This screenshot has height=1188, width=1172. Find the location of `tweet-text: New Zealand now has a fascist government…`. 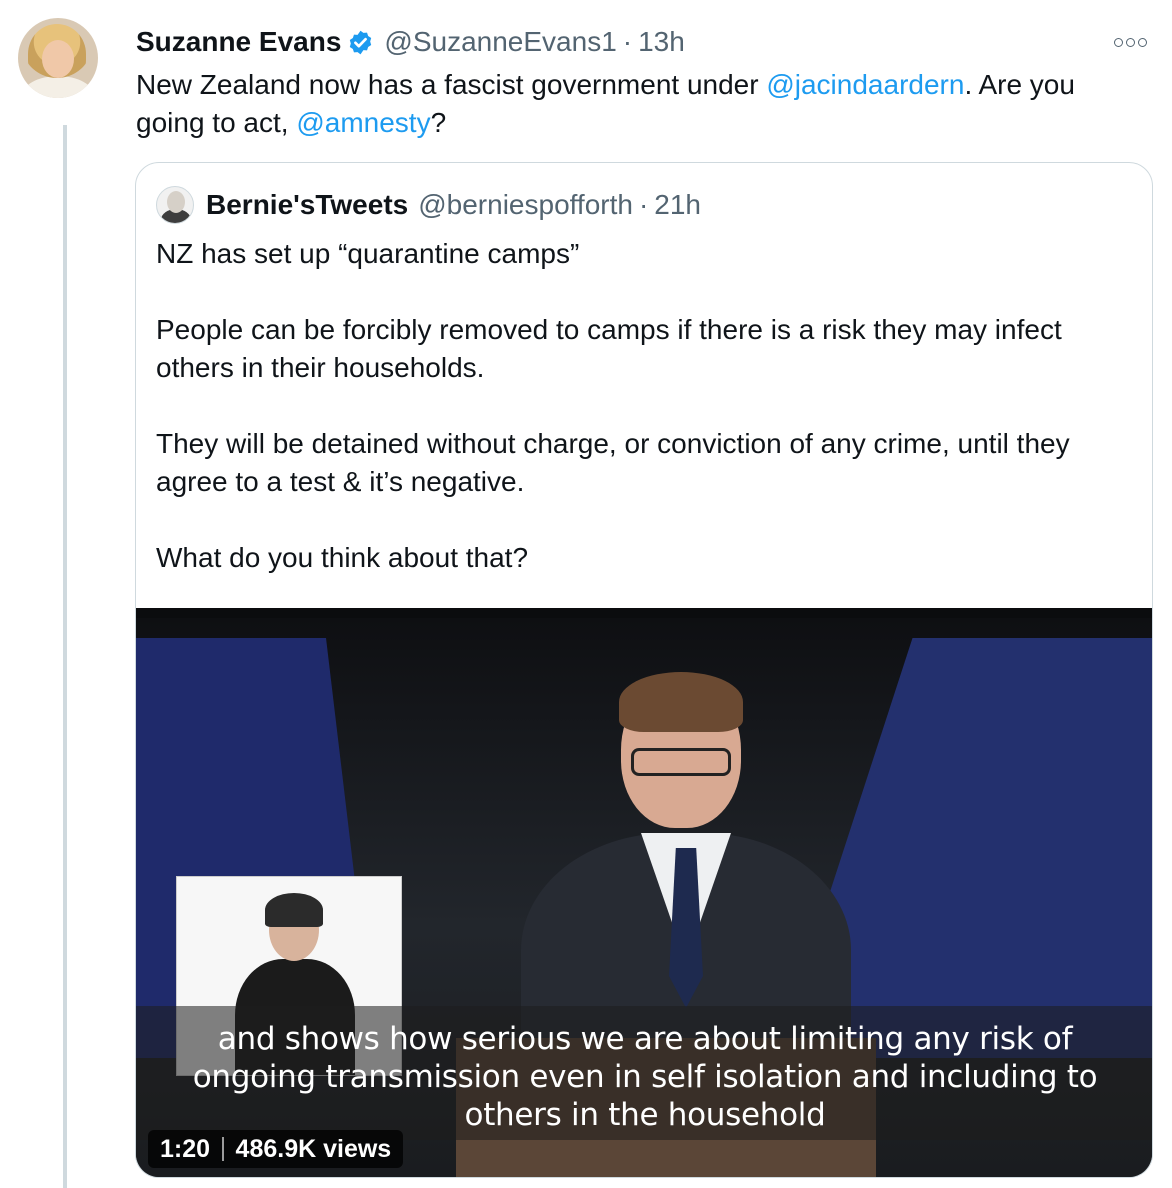

tweet-text: New Zealand now has a fascist government… is located at coordinates (641, 104).